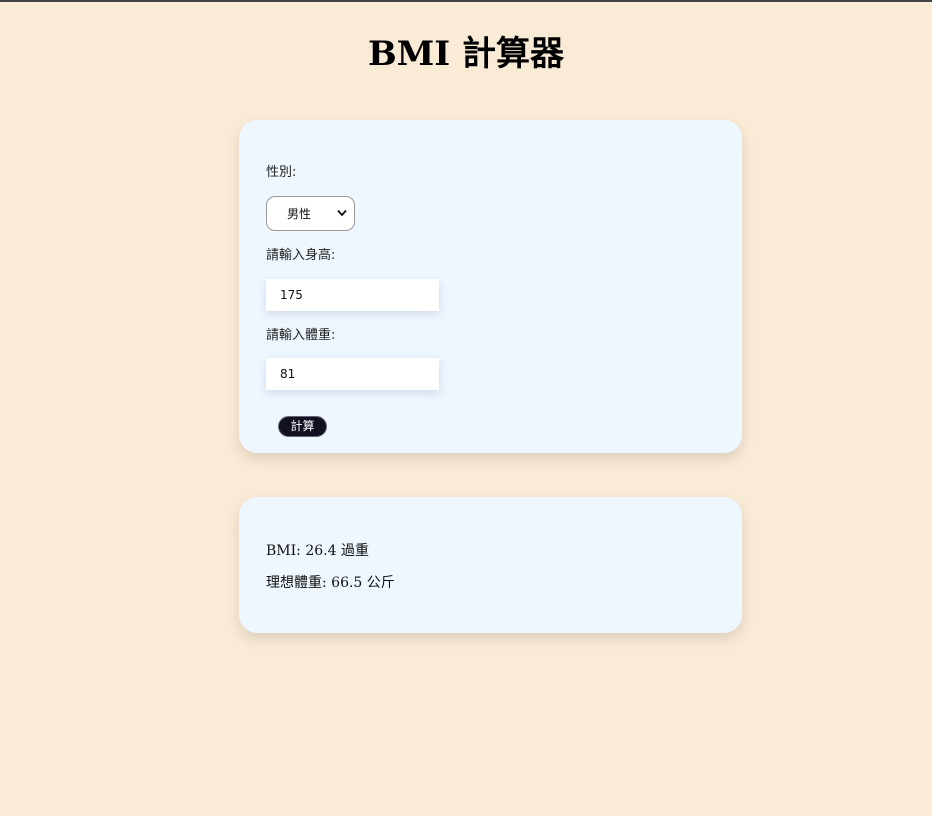 Image resolution: width=932 pixels, height=816 pixels. What do you see at coordinates (342, 213) in the screenshot?
I see `chevron-down-icon` at bounding box center [342, 213].